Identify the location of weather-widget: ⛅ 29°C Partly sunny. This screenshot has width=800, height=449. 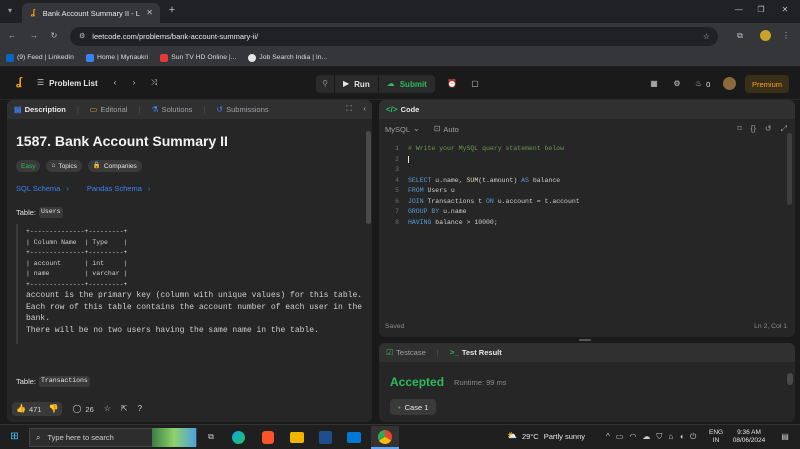
(546, 436).